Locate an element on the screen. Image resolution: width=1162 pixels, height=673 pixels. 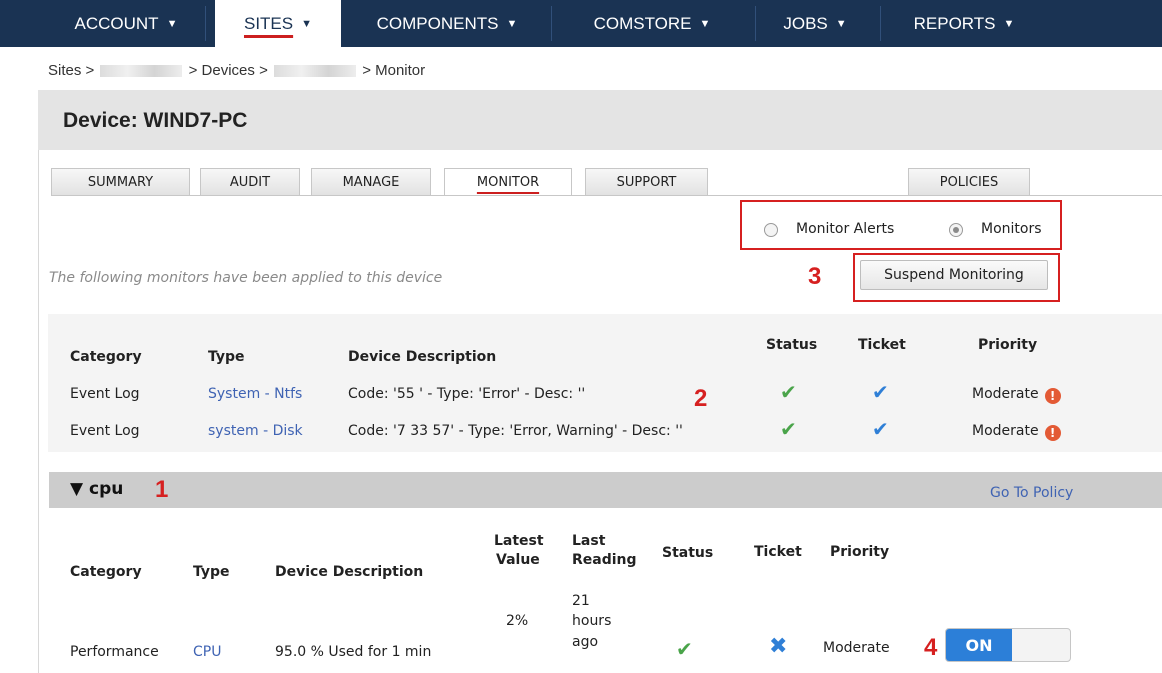
row2-category: Event Log is located at coordinates (105, 431).